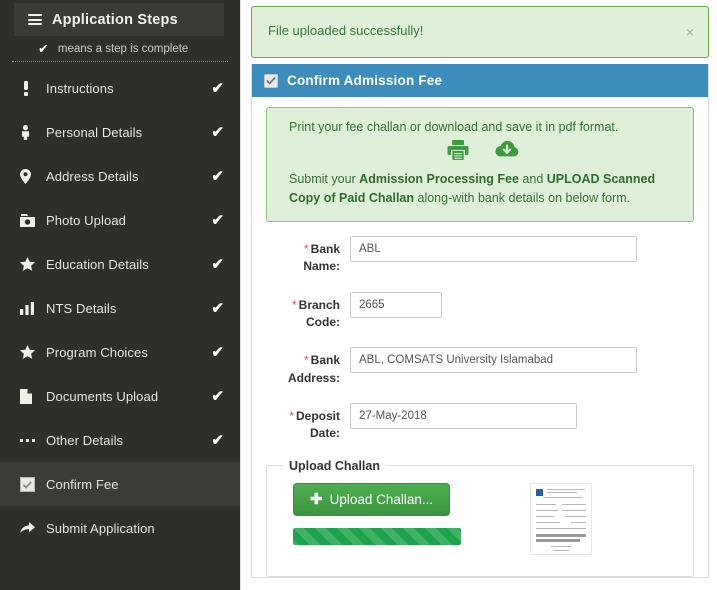 The width and height of the screenshot is (717, 590). Describe the element at coordinates (100, 528) in the screenshot. I see `sidebar-item-label: Submit Application` at that location.